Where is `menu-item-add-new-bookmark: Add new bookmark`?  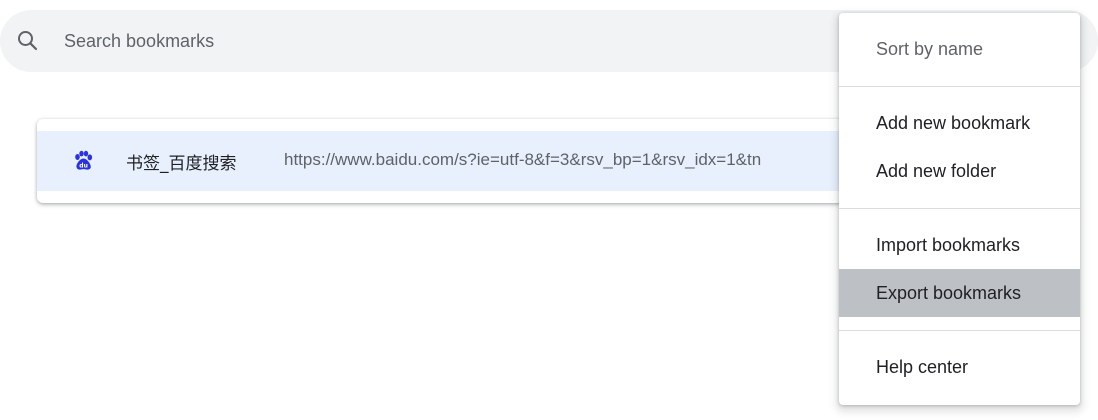 menu-item-add-new-bookmark: Add new bookmark is located at coordinates (959, 123).